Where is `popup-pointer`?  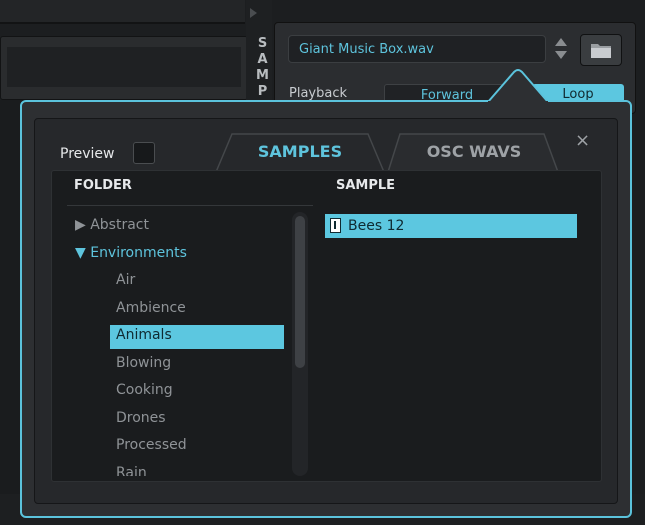
popup-pointer is located at coordinates (518, 88).